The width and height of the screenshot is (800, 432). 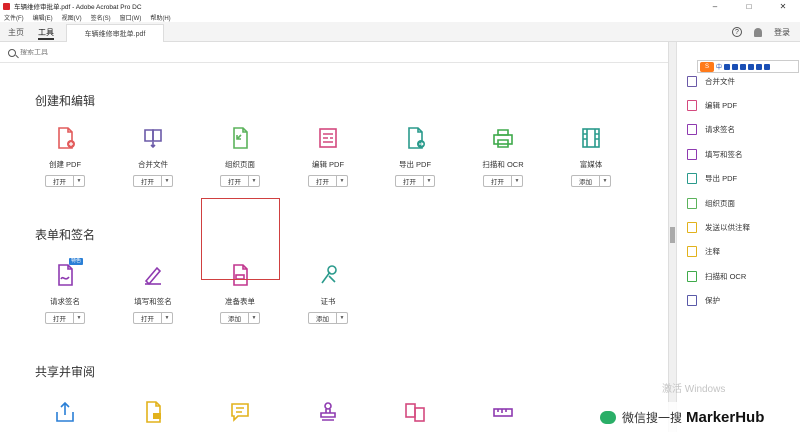 I want to click on compare-files-icon, so click(x=415, y=412).